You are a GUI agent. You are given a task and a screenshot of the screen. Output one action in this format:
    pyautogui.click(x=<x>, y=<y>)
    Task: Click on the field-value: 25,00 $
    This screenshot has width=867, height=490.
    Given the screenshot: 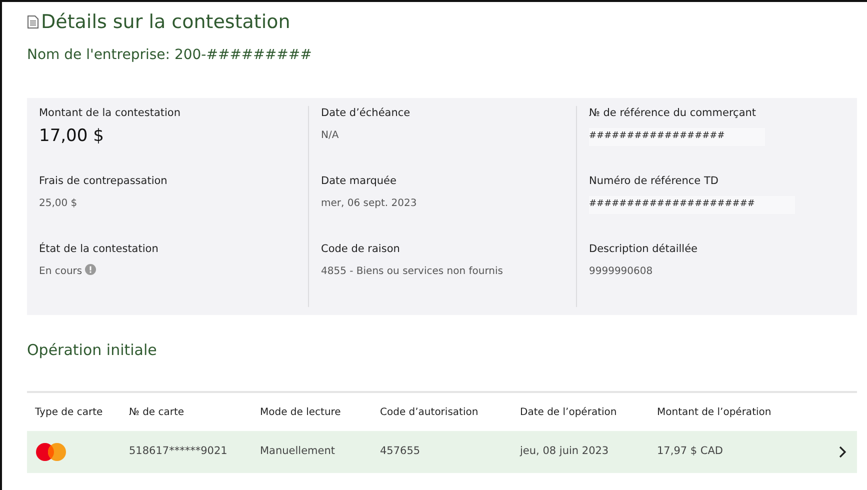 What is the action you would take?
    pyautogui.click(x=58, y=204)
    